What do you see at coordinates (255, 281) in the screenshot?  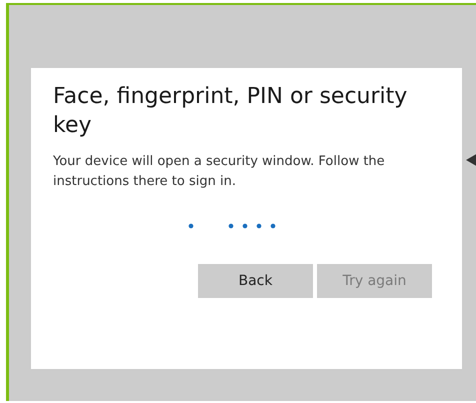 I see `dialog-button: Back` at bounding box center [255, 281].